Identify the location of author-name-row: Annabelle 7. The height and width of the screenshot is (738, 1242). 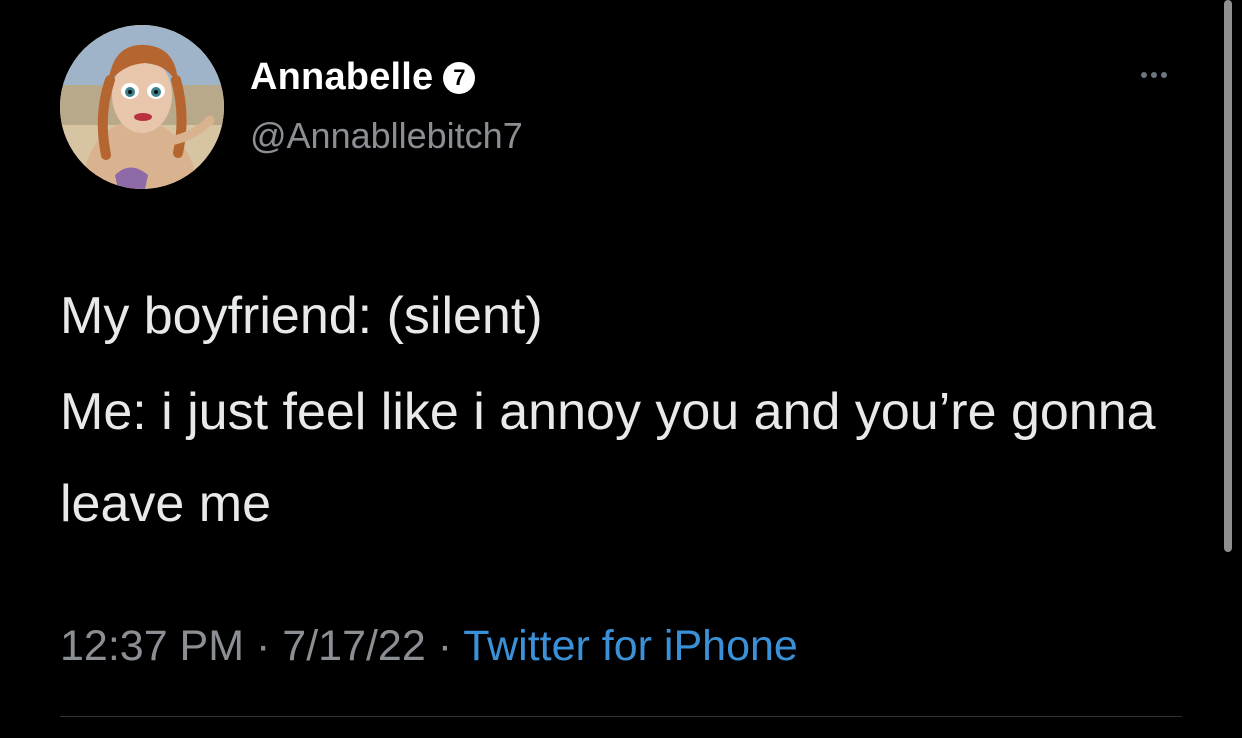
(363, 77).